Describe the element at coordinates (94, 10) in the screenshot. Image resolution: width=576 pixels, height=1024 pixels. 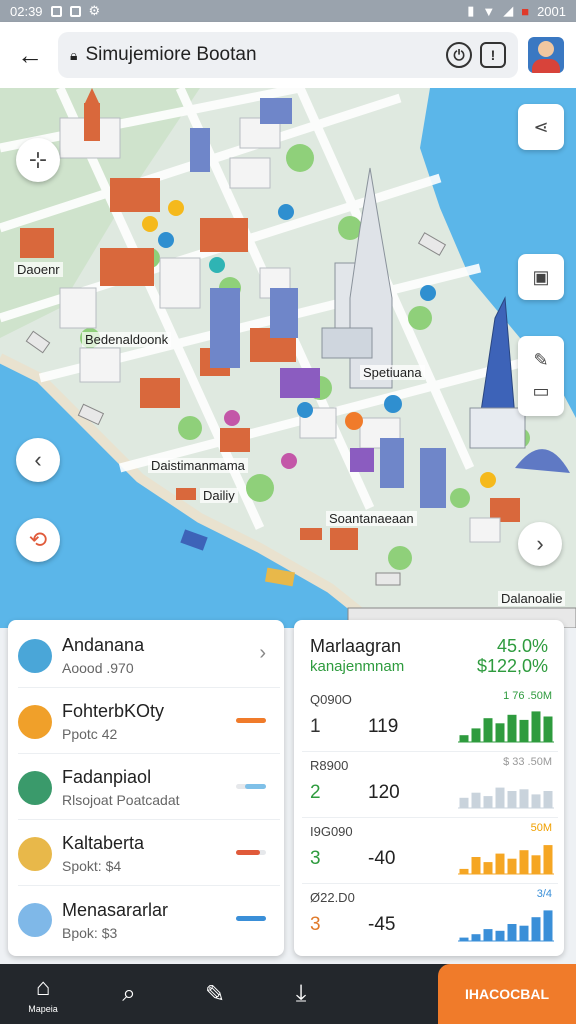
I see `settings-icon: ⚙` at that location.